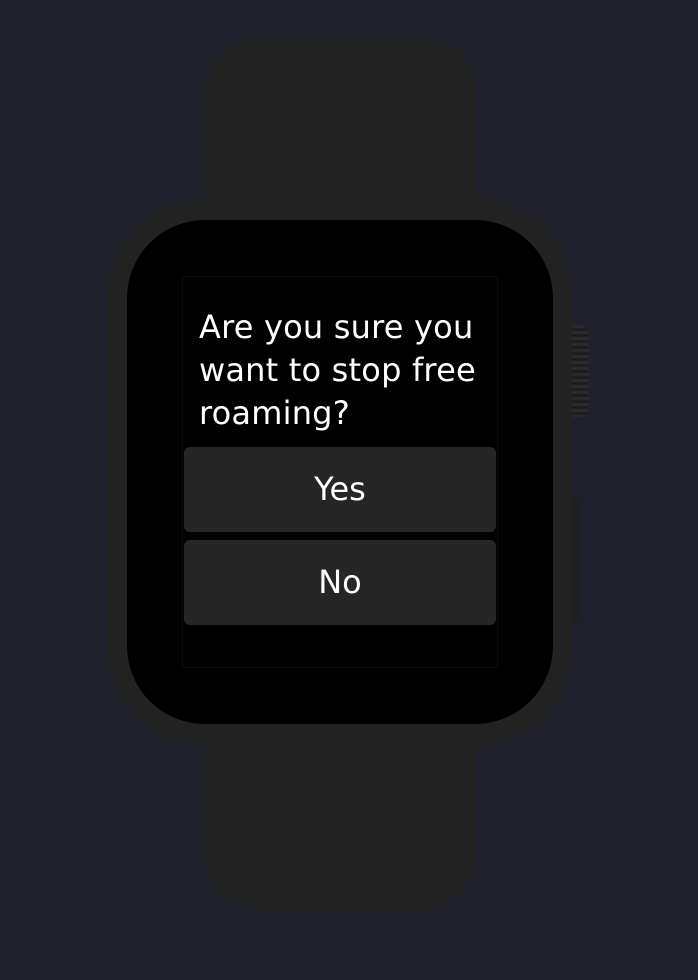  Describe the element at coordinates (340, 489) in the screenshot. I see `yes-button: Yes` at that location.